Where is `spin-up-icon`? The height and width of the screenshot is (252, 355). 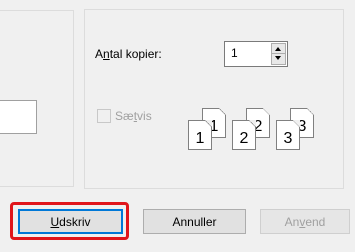 spin-up-icon is located at coordinates (278, 49).